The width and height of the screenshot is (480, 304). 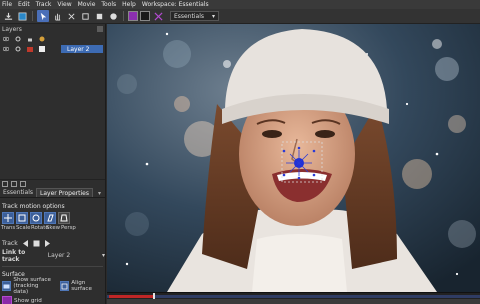 I want to click on show-grid-row: Show grid, so click(x=52, y=299).